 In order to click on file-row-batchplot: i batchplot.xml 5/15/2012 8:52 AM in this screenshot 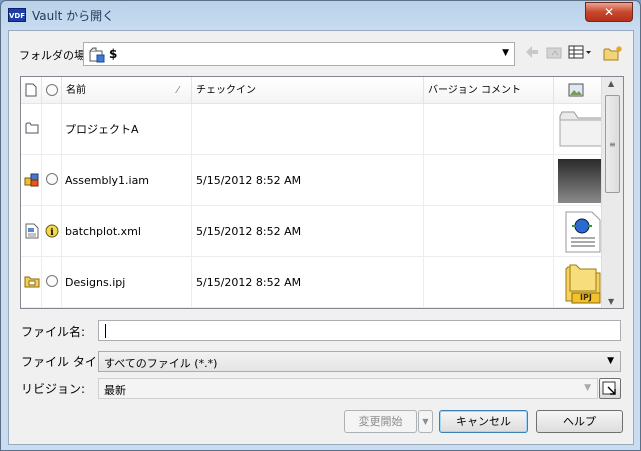, I will do `click(311, 231)`.